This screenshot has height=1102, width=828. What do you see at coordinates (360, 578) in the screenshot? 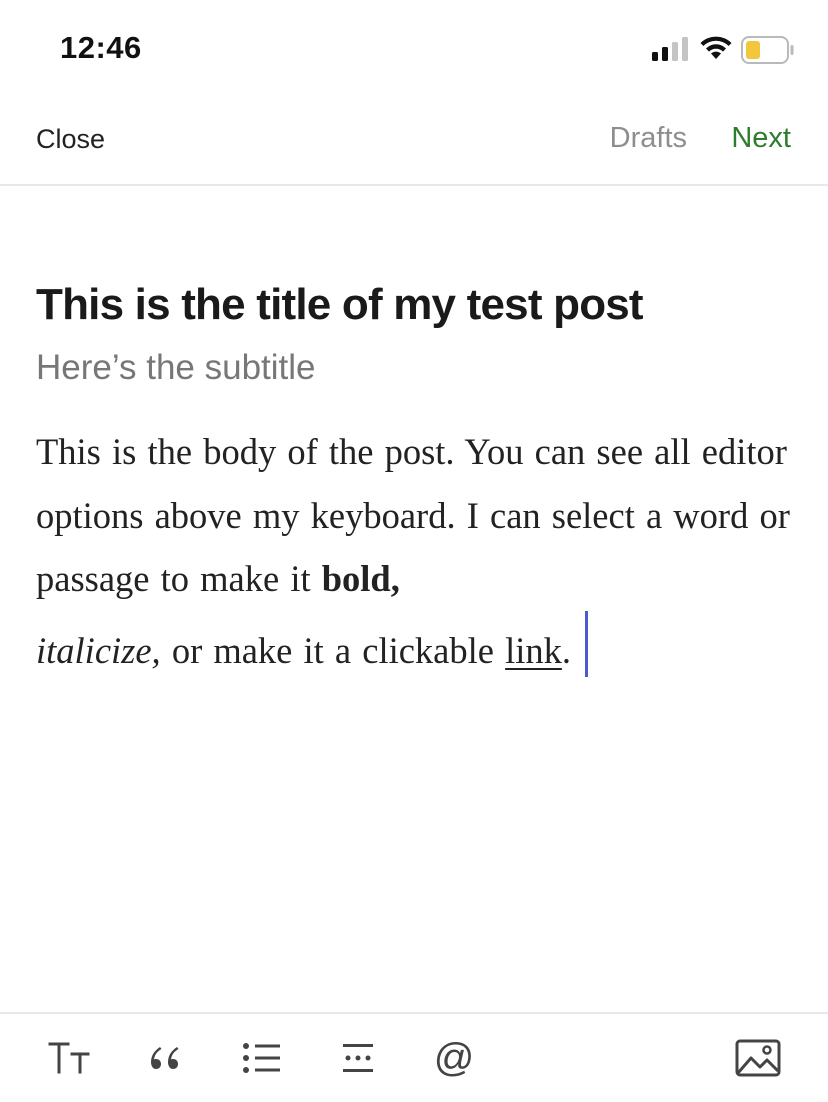
I see `bold-text: bold,` at bounding box center [360, 578].